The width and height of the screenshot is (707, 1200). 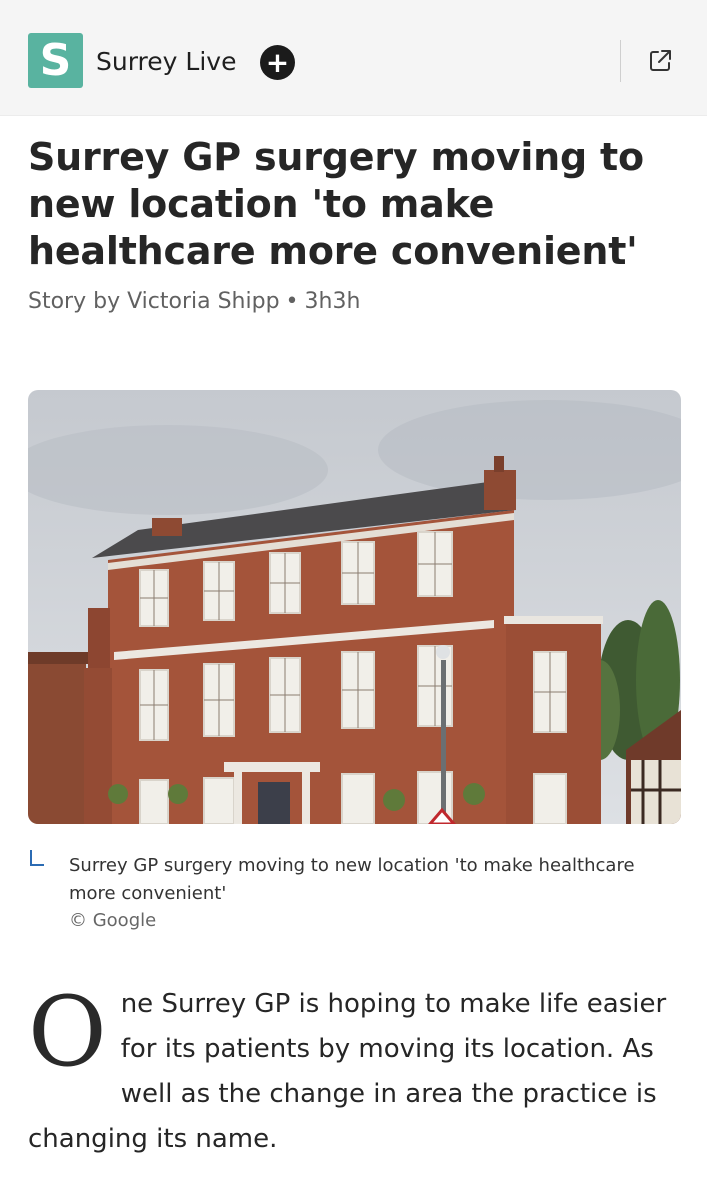 I want to click on header-divider, so click(x=620, y=61).